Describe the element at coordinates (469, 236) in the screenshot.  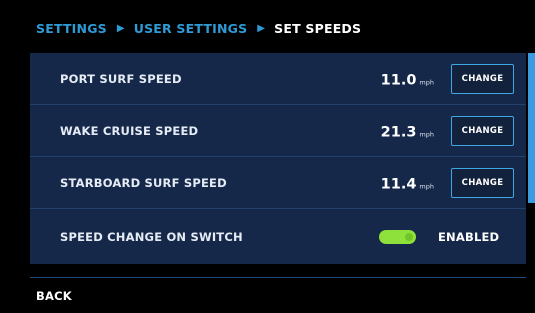
I see `toggle-state-label: ENABLED` at that location.